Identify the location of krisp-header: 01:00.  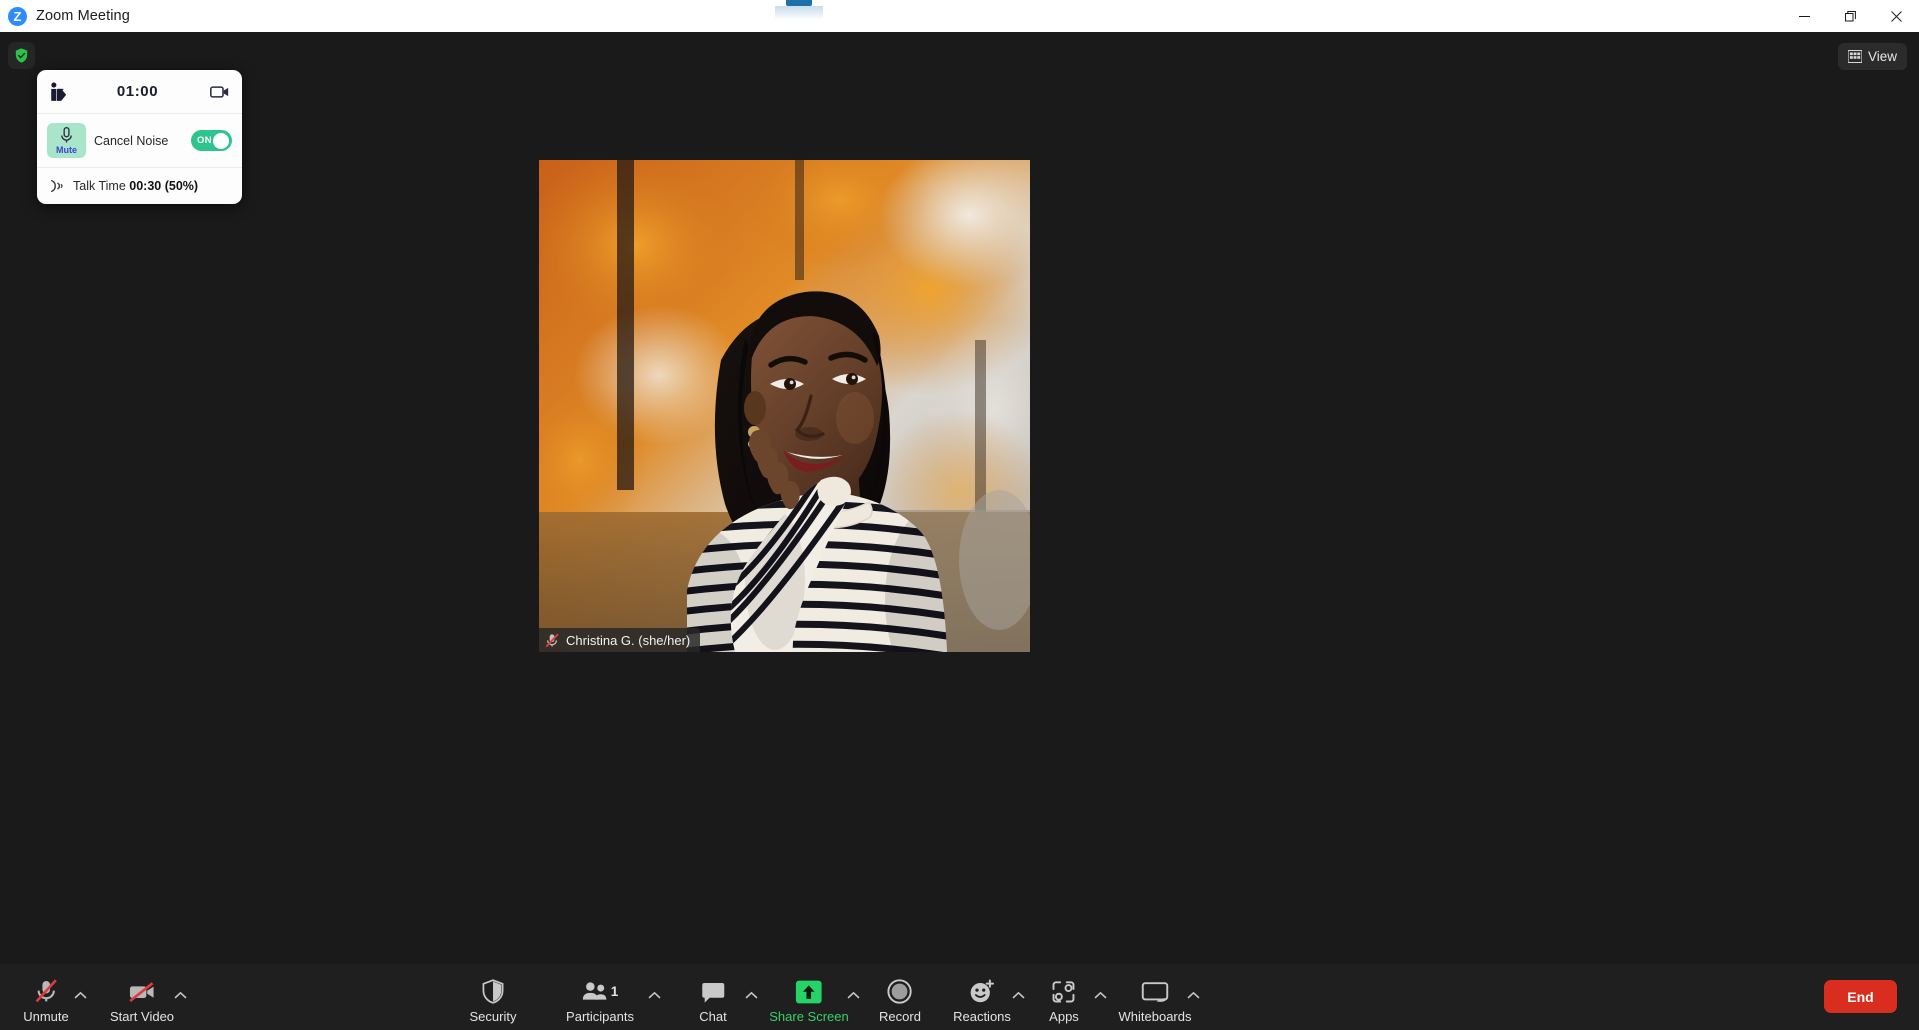
(139, 92).